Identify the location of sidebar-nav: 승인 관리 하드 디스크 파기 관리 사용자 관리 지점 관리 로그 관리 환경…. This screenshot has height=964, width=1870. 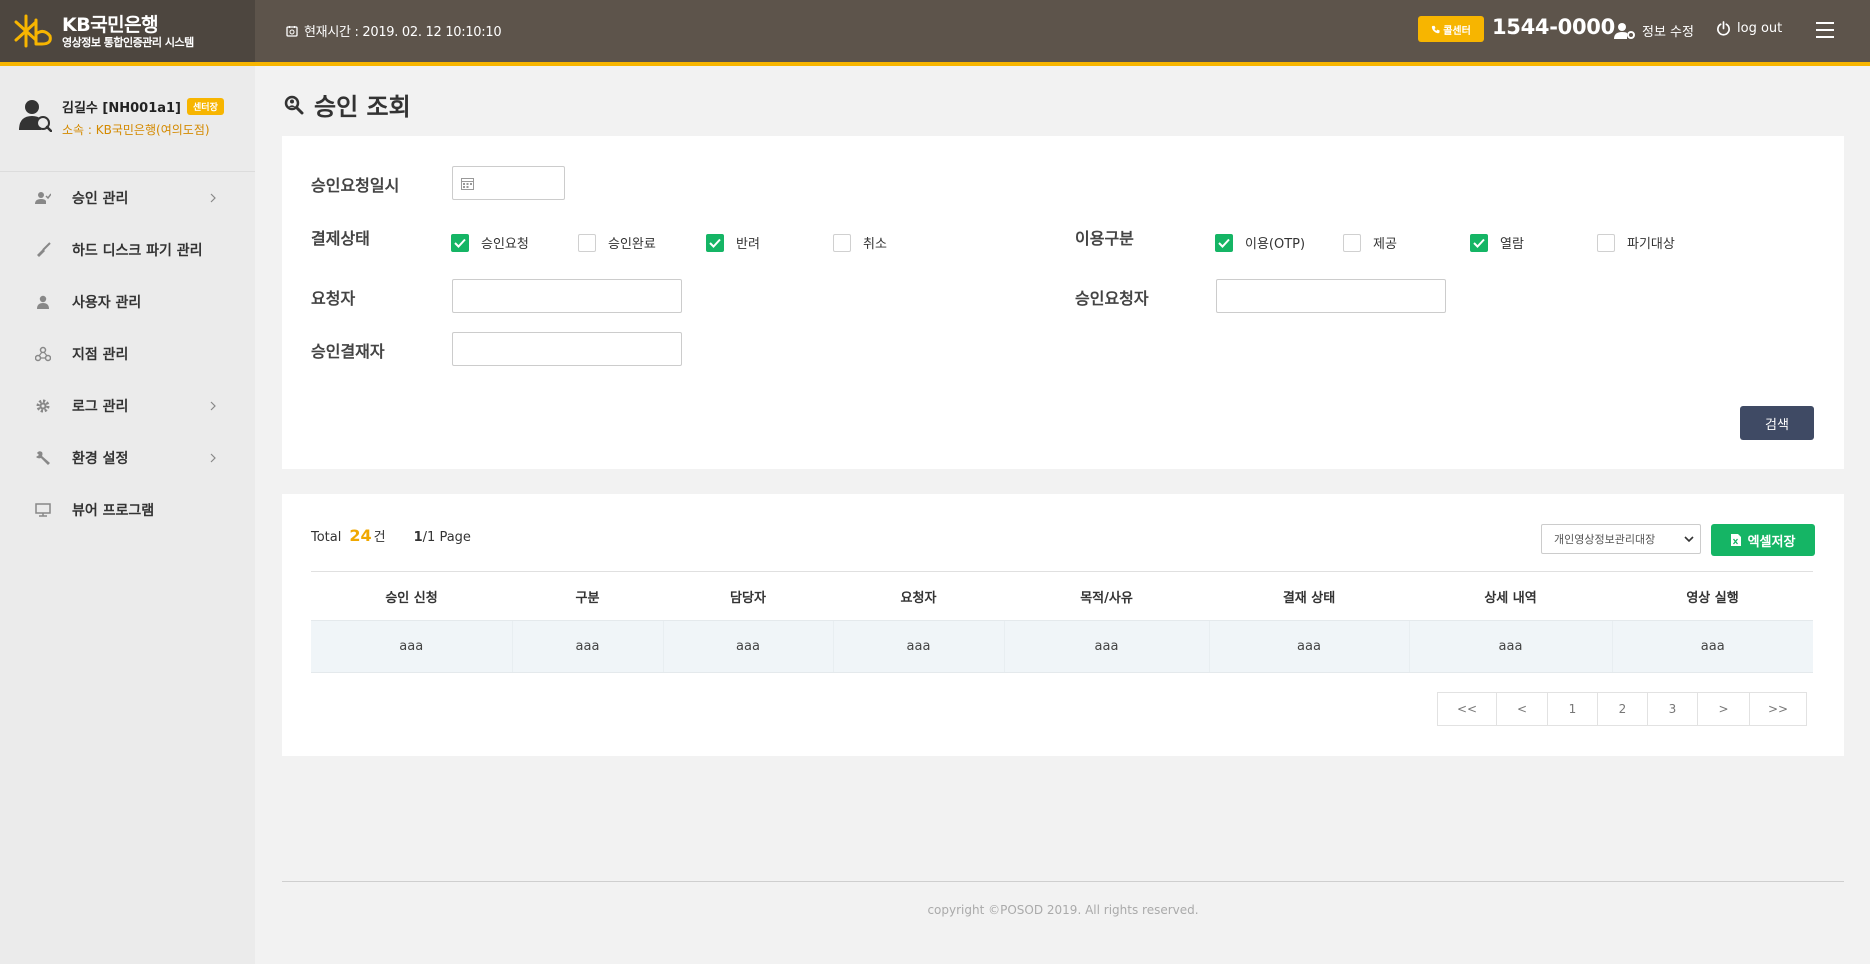
(127, 354).